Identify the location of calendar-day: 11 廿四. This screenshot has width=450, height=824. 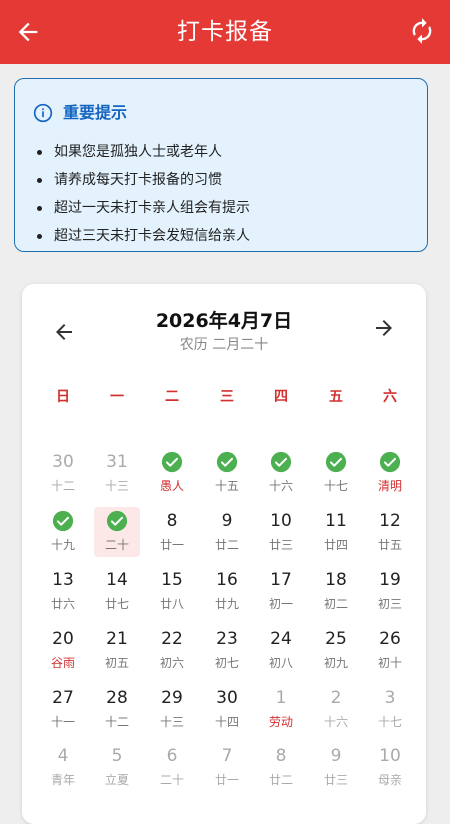
(336, 532).